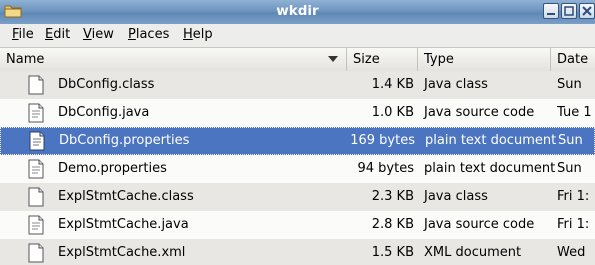  Describe the element at coordinates (173, 59) in the screenshot. I see `column-header-name: Name` at that location.